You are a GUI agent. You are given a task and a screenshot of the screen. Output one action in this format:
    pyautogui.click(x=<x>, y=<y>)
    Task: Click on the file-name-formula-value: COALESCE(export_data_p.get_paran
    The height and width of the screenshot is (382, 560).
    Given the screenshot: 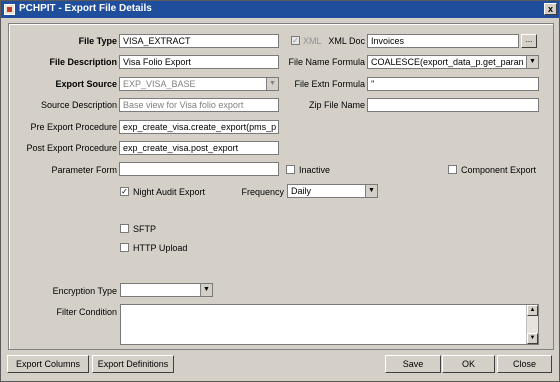 What is the action you would take?
    pyautogui.click(x=447, y=62)
    